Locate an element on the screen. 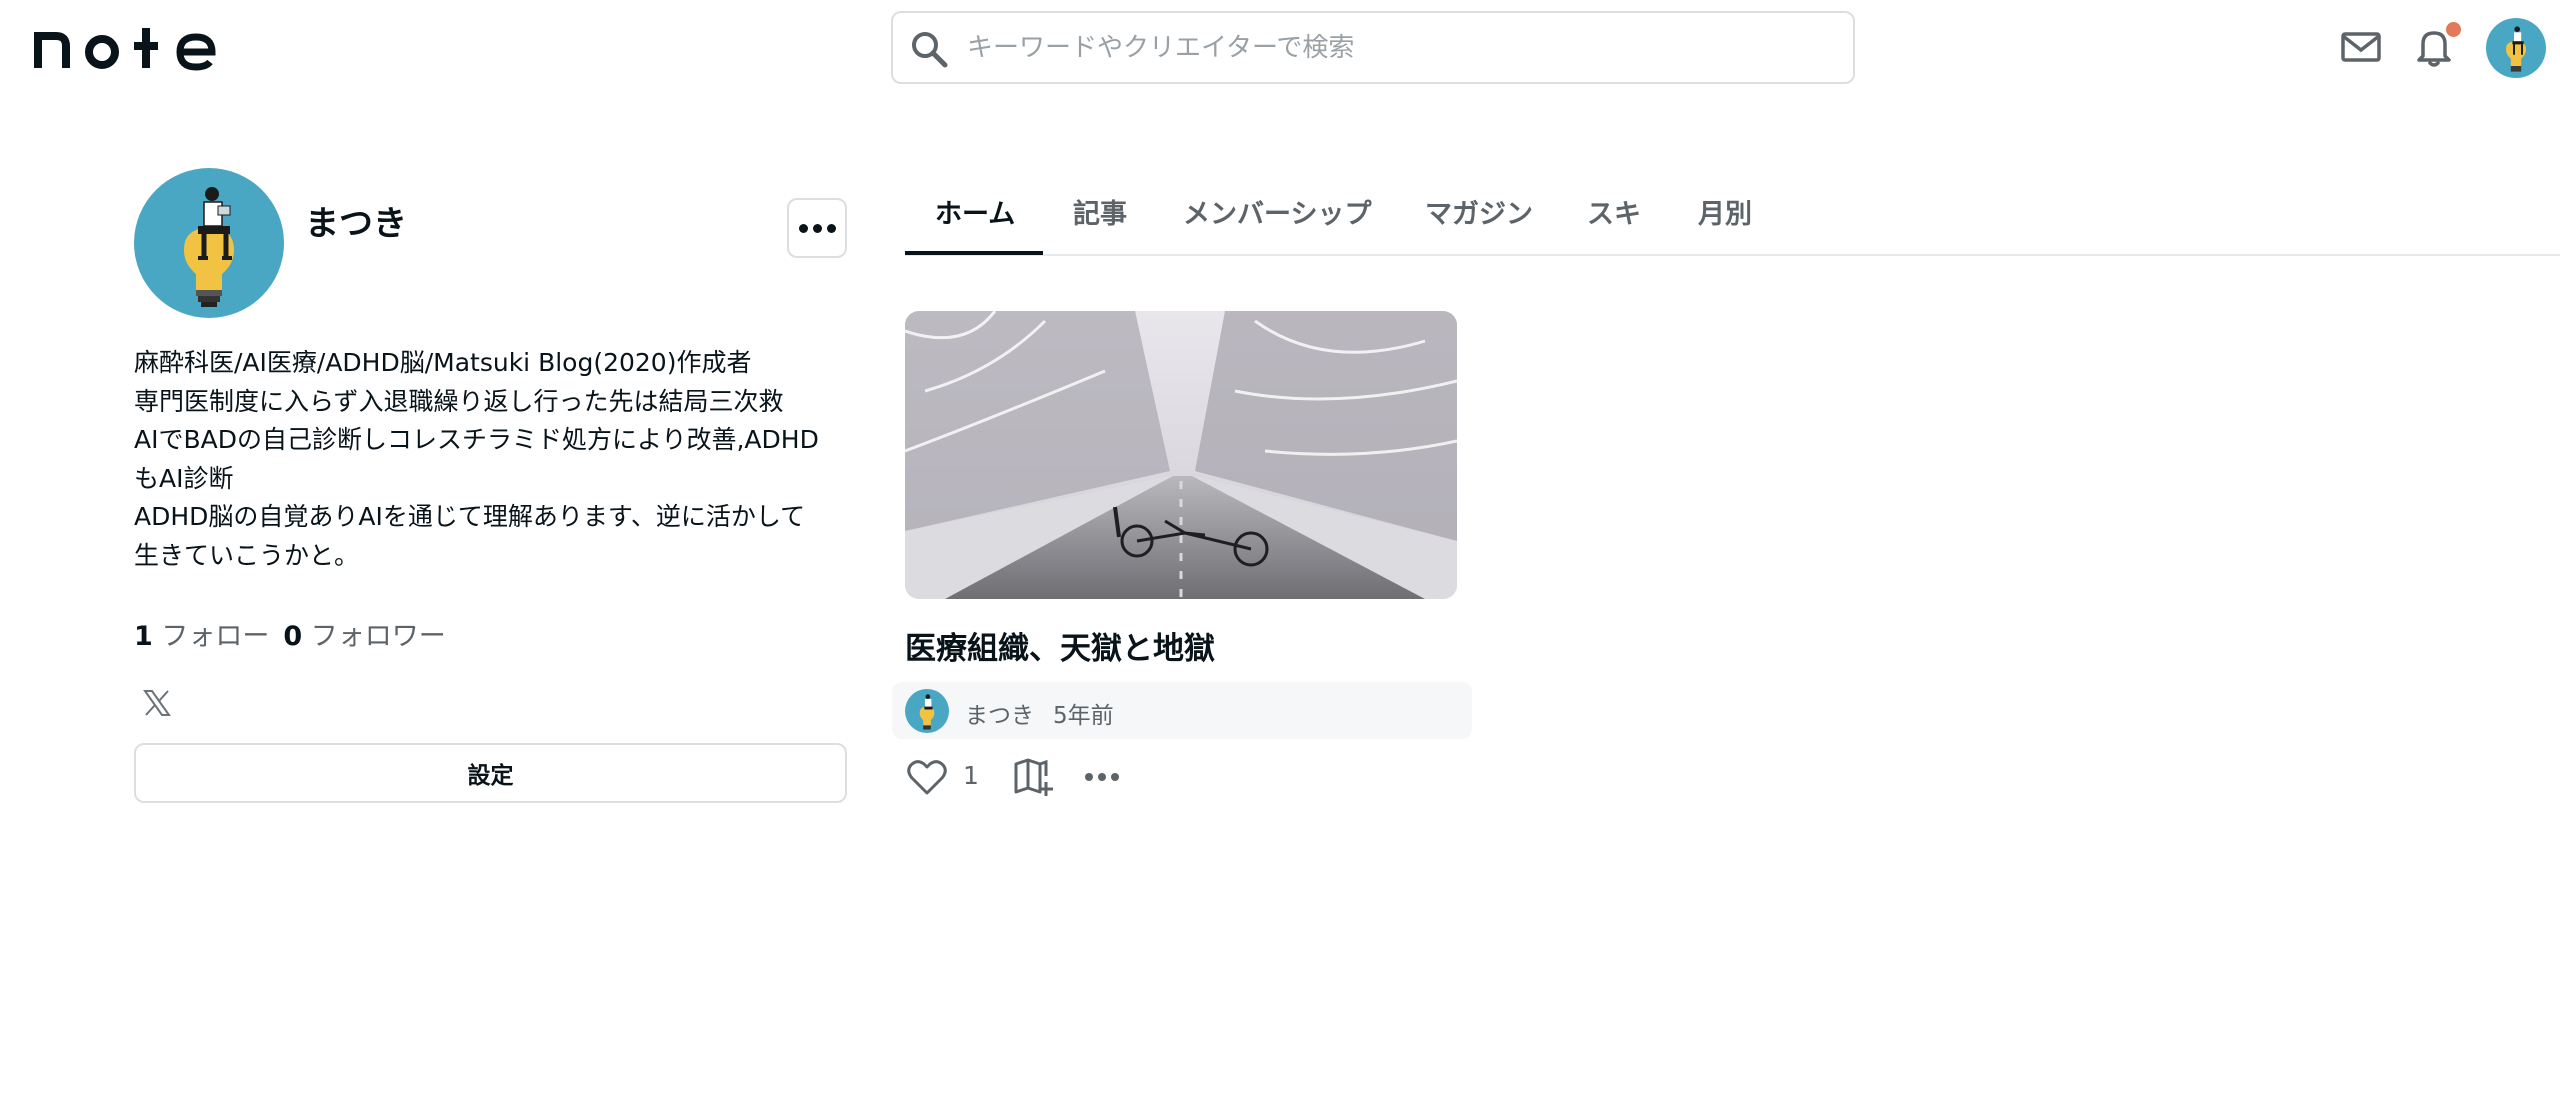 This screenshot has height=1113, width=2560. like-count: 1 is located at coordinates (971, 775).